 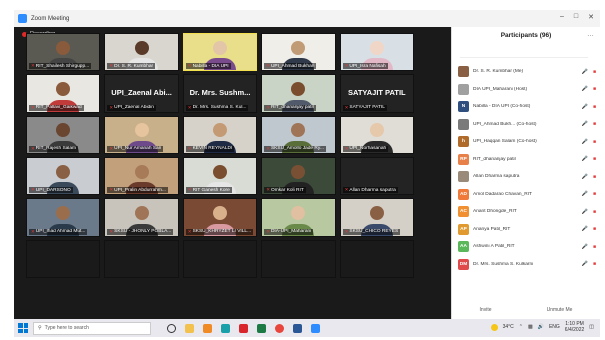 I want to click on volume-icon: 🔊, so click(x=541, y=327).